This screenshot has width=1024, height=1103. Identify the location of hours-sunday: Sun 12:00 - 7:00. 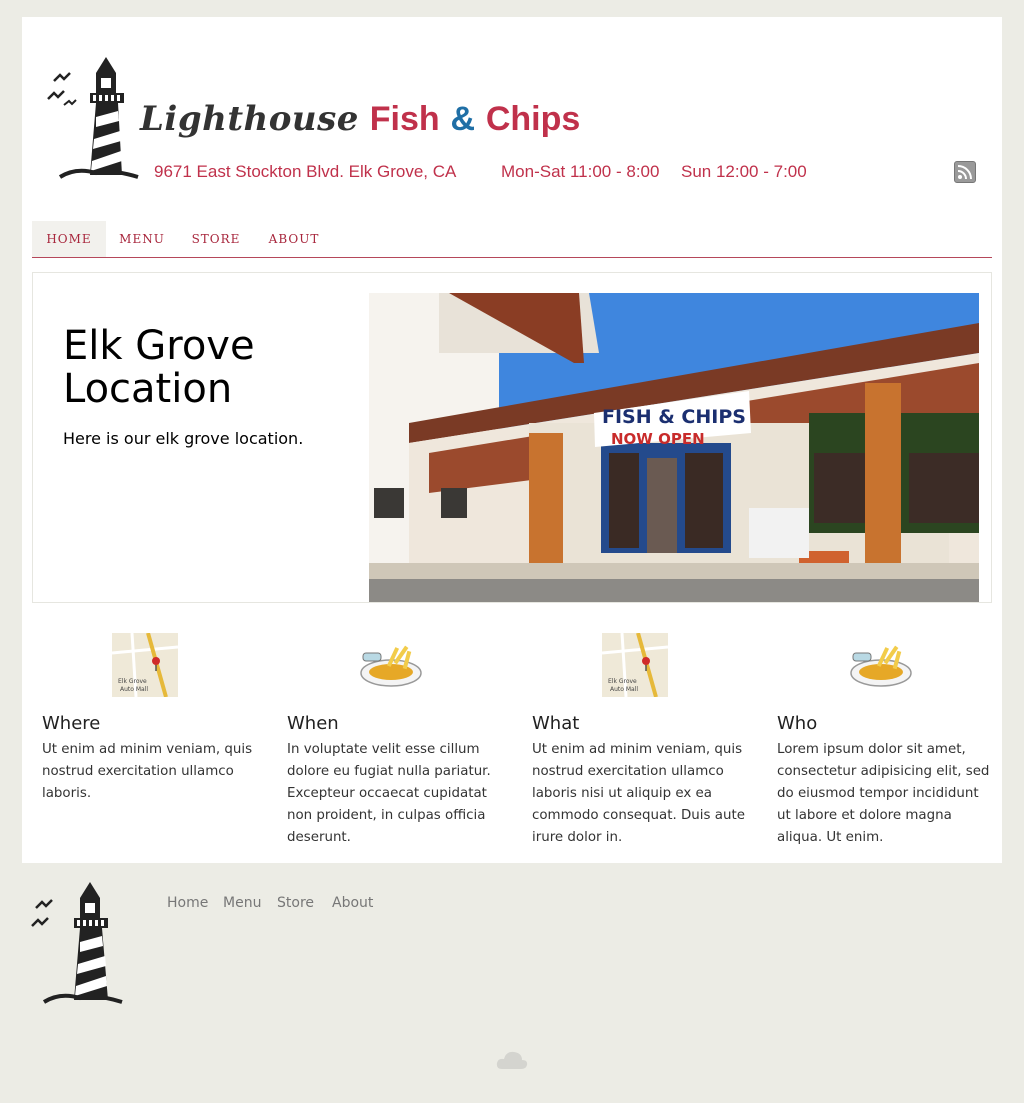
(744, 171).